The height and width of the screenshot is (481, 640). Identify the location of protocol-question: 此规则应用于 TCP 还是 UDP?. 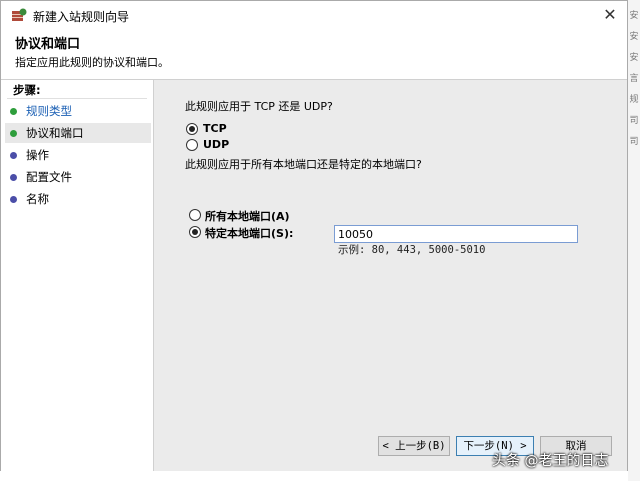
(259, 106).